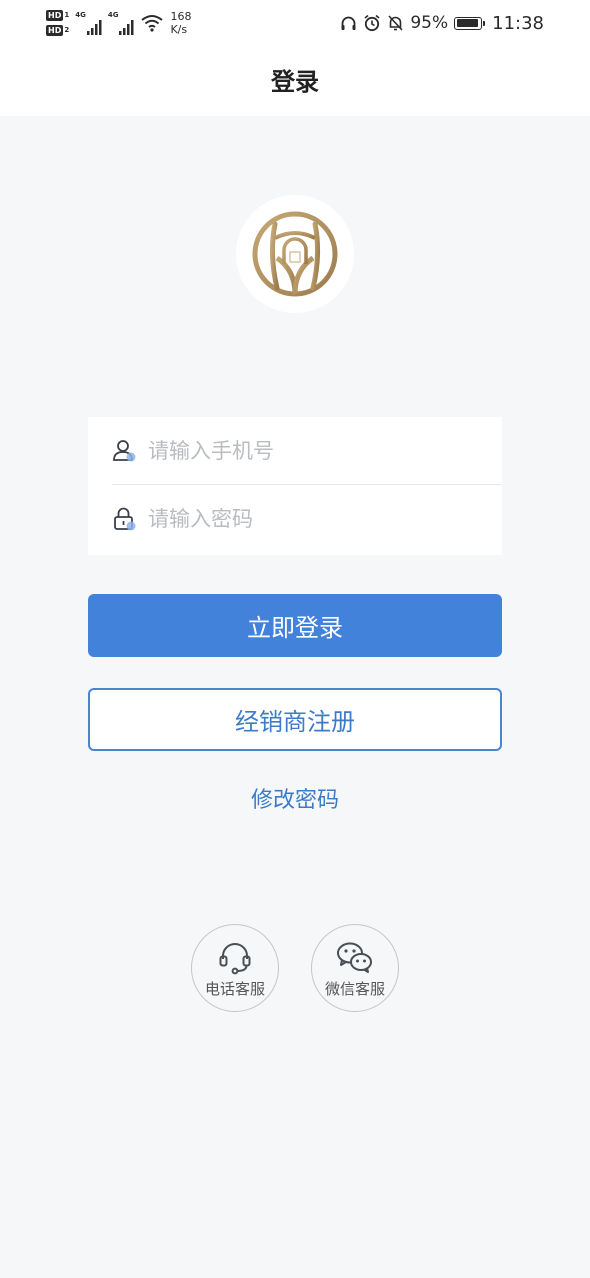 This screenshot has height=1278, width=590. I want to click on signal-sim1: 4G, so click(89, 23).